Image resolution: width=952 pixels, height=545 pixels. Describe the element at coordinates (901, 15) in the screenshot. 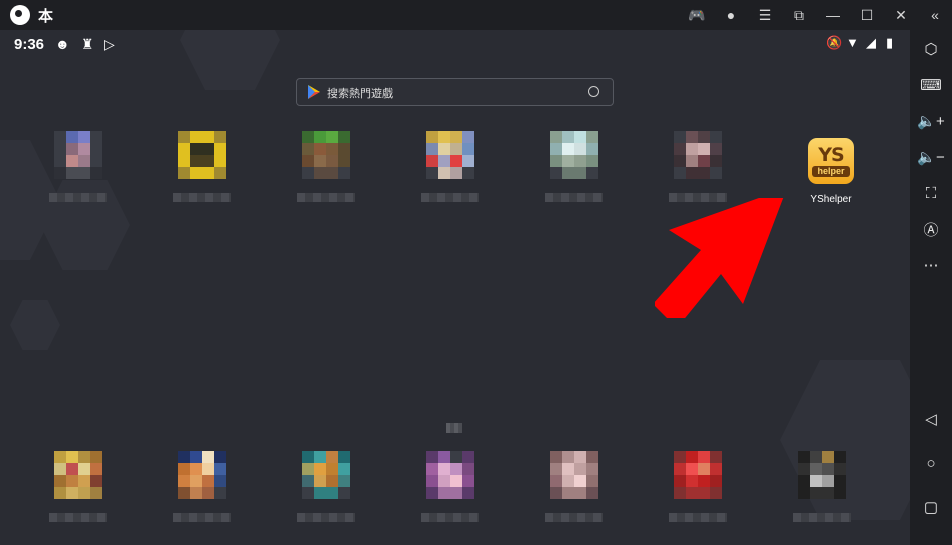

I see `close-icon: ✕` at that location.